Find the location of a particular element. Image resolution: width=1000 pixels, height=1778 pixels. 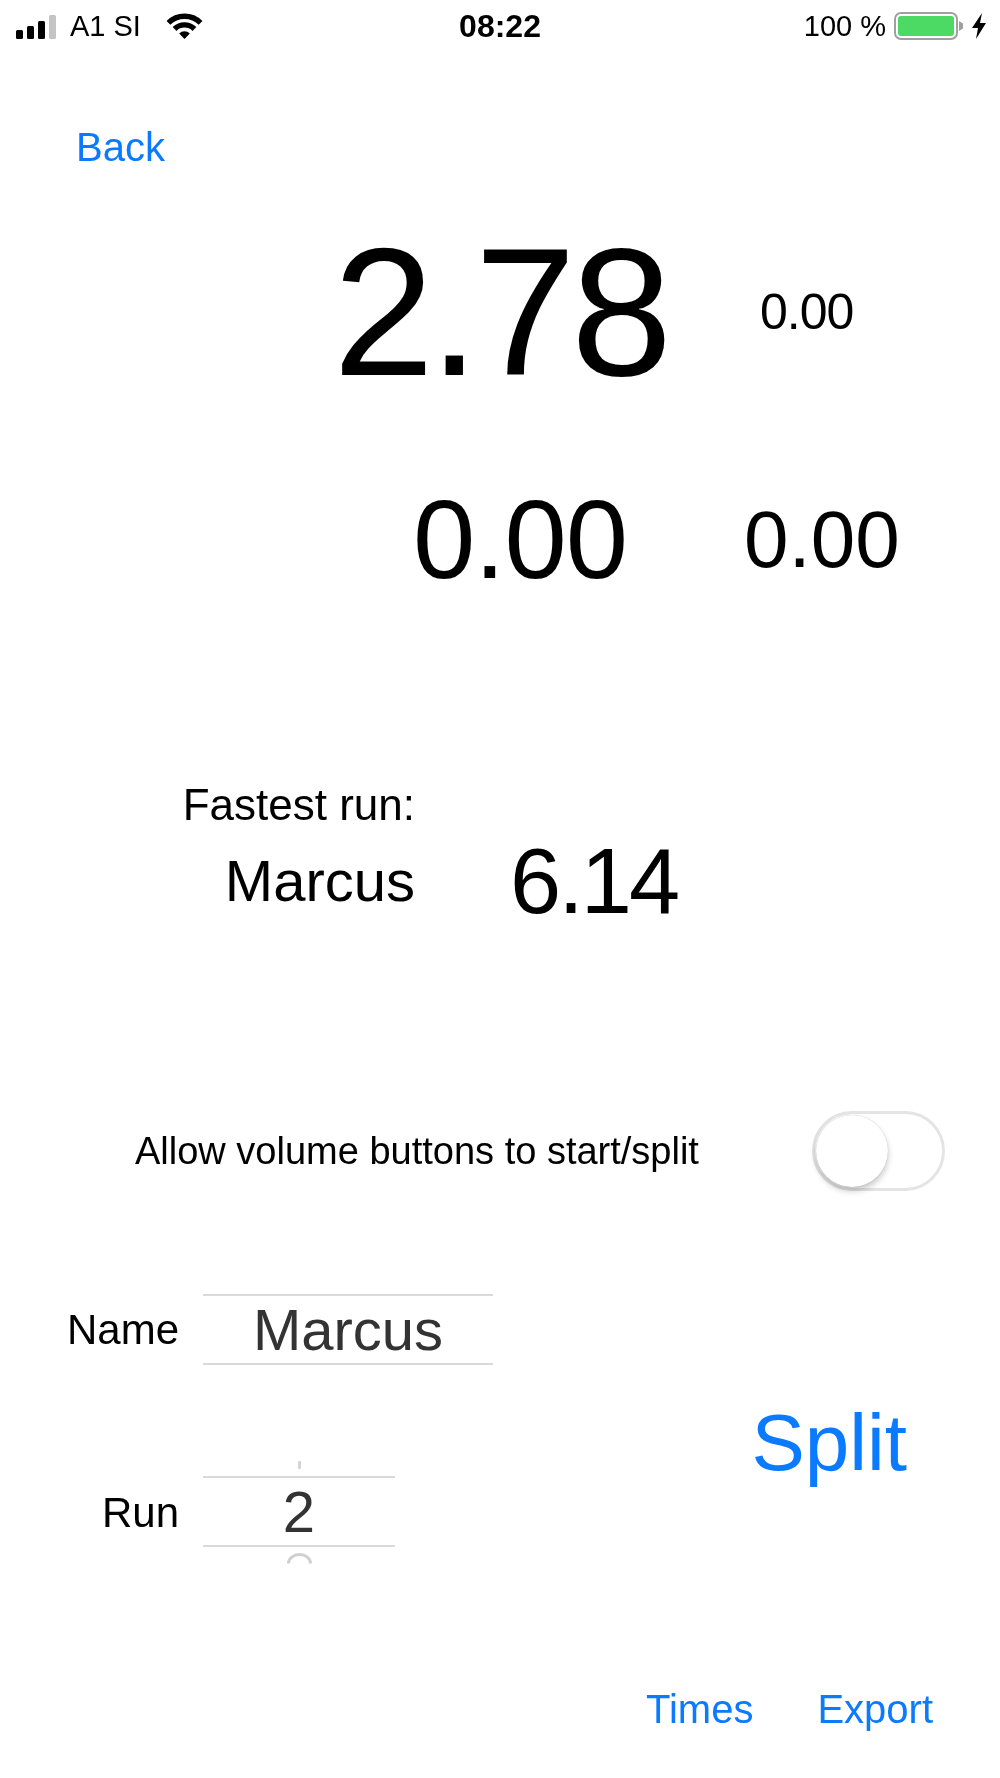

wifi-icon is located at coordinates (184, 26).